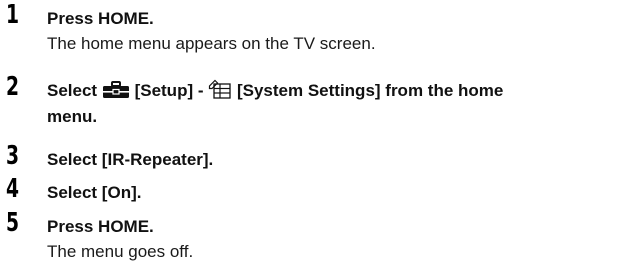 The image size is (627, 278). What do you see at coordinates (12, 15) in the screenshot?
I see `step-number: 1` at bounding box center [12, 15].